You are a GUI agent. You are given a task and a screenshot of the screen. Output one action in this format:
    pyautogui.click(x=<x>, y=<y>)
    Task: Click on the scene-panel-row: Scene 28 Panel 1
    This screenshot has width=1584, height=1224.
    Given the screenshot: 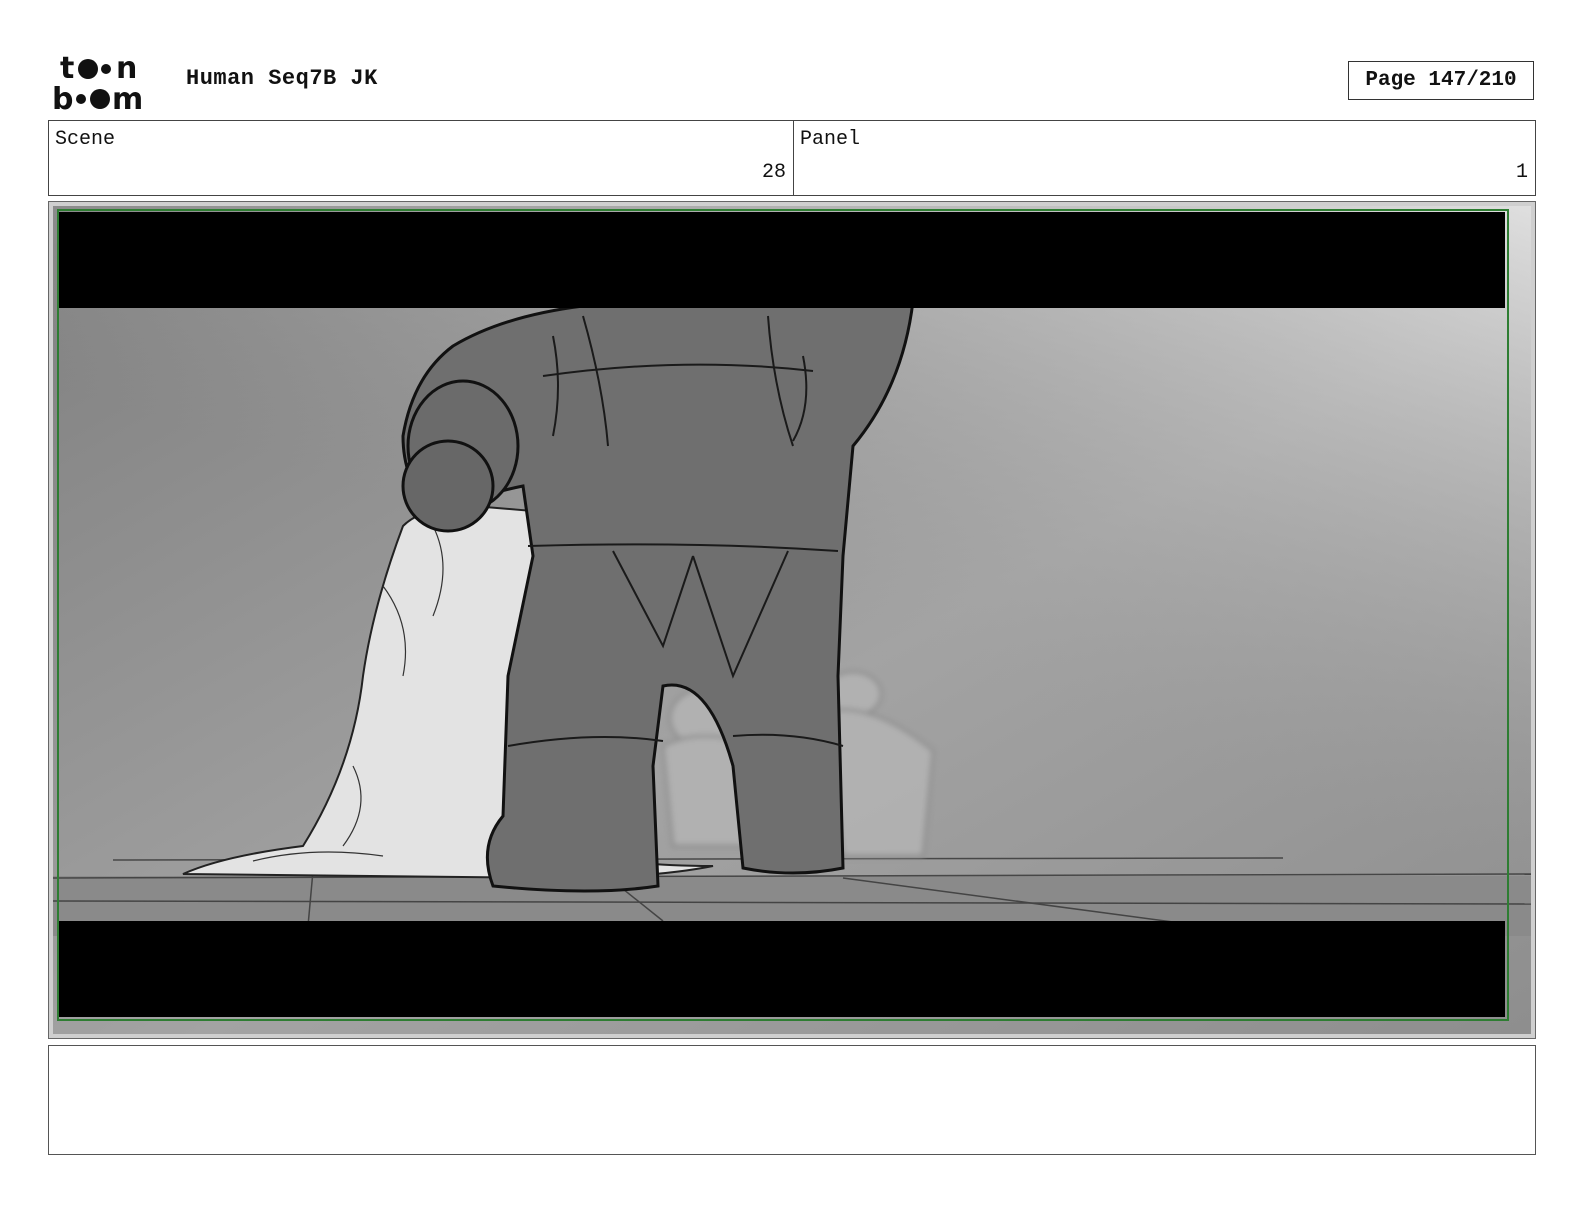 What is the action you would take?
    pyautogui.click(x=792, y=158)
    